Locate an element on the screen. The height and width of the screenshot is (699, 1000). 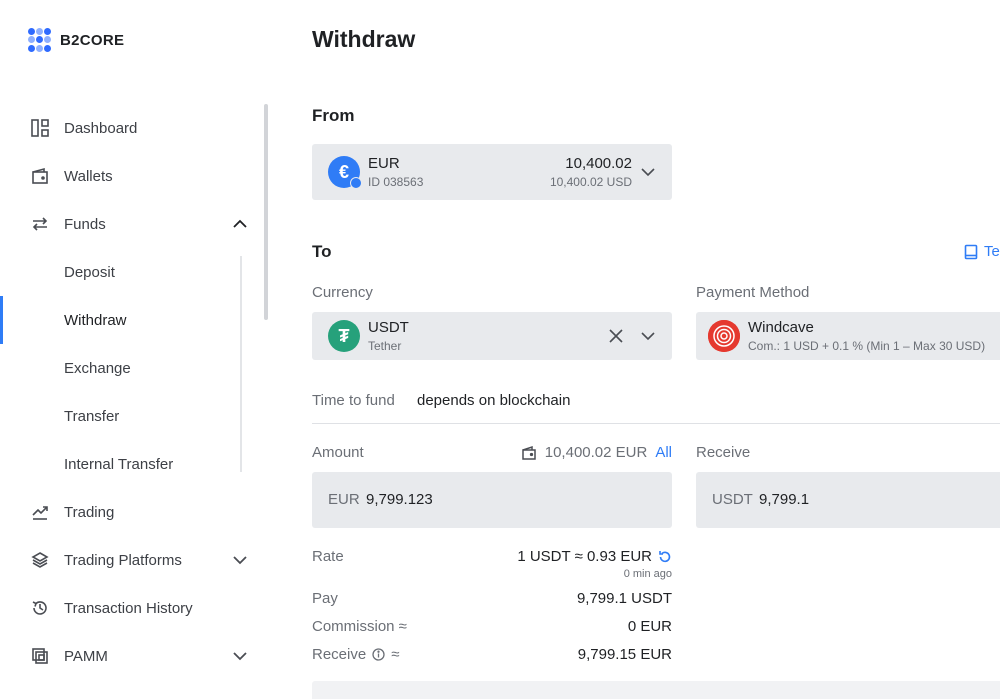
from-balance: 10,400.02 is located at coordinates (598, 163).